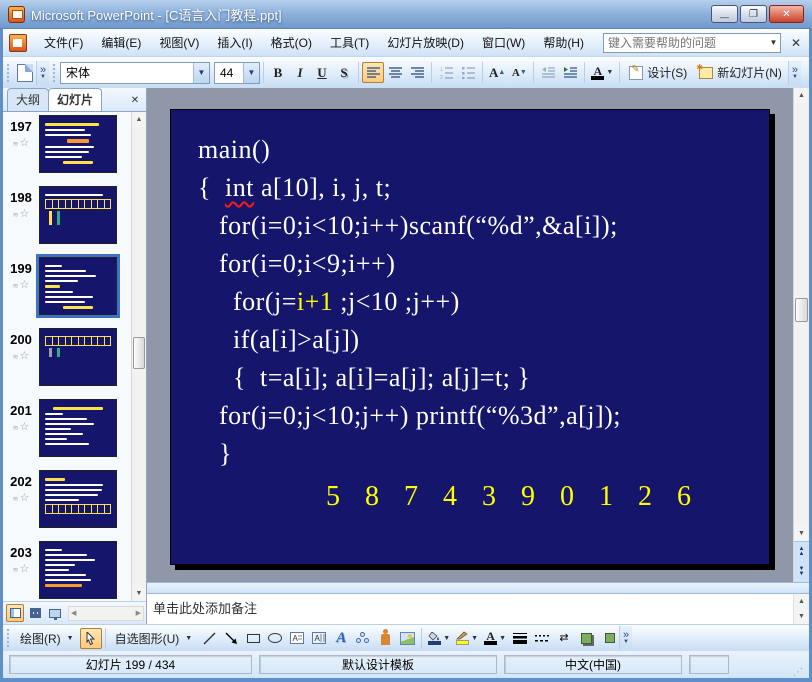 This screenshot has height=682, width=812. I want to click on main-scrollbar, so click(801, 335).